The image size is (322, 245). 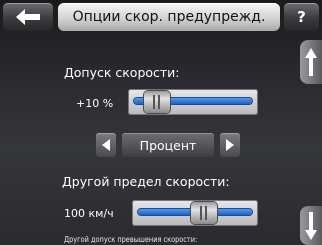 What do you see at coordinates (101, 213) in the screenshot?
I see `other-limit-unit: км/ч` at bounding box center [101, 213].